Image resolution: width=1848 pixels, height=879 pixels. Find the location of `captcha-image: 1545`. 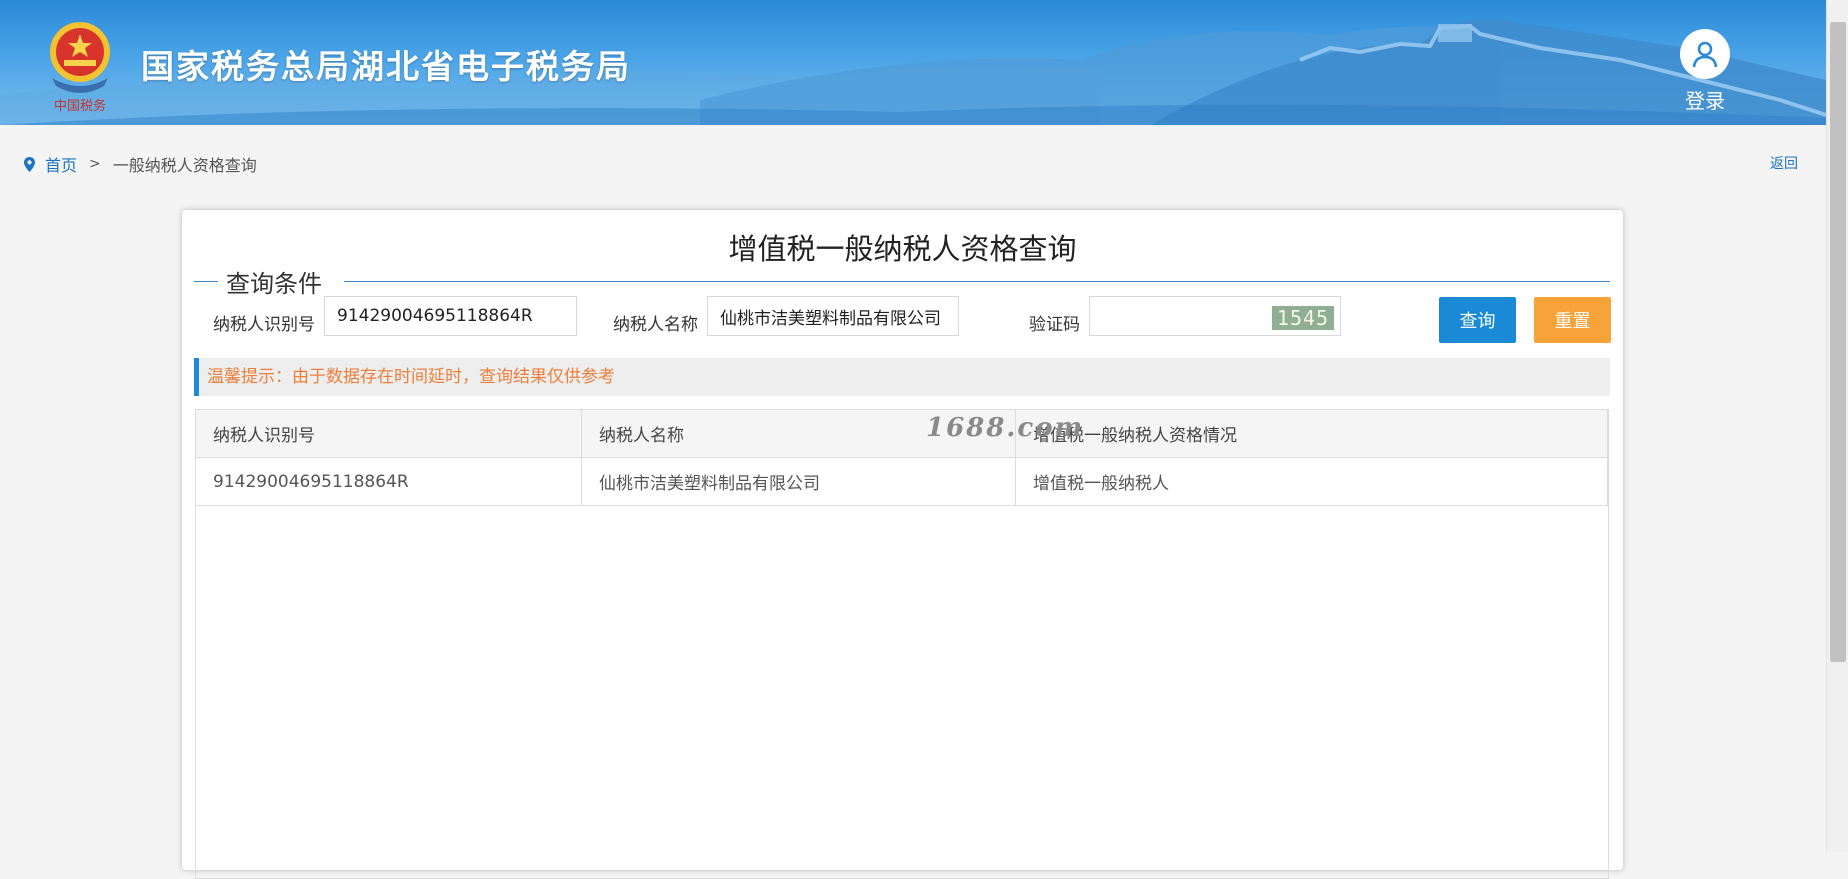

captcha-image: 1545 is located at coordinates (1303, 318).